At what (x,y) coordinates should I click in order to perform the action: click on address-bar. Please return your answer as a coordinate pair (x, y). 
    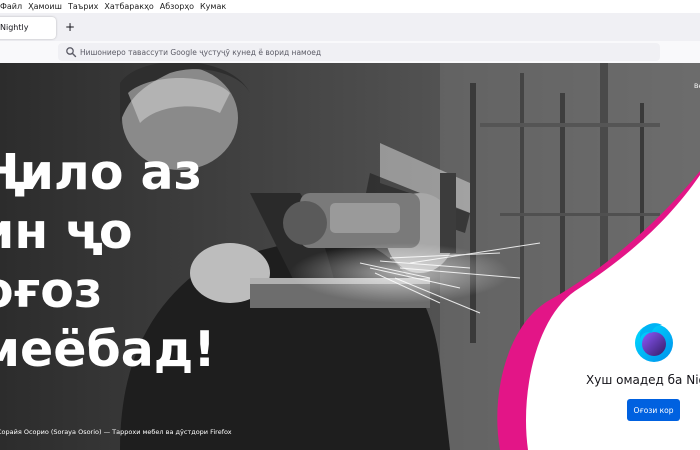
    Looking at the image, I should click on (359, 52).